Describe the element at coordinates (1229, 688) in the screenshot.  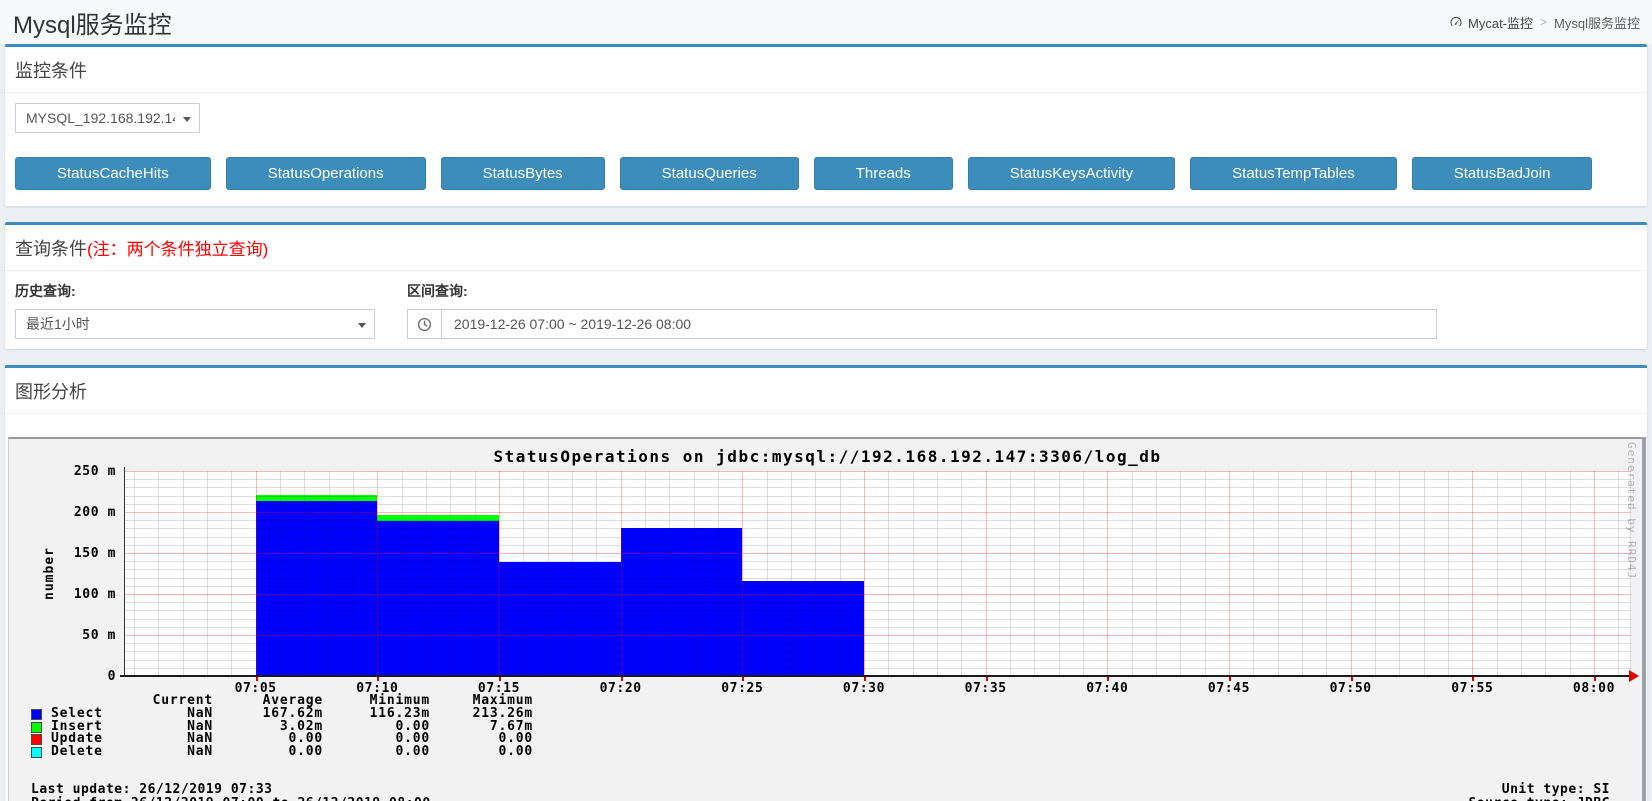
I see `chart-x-tick-label: 07:45` at that location.